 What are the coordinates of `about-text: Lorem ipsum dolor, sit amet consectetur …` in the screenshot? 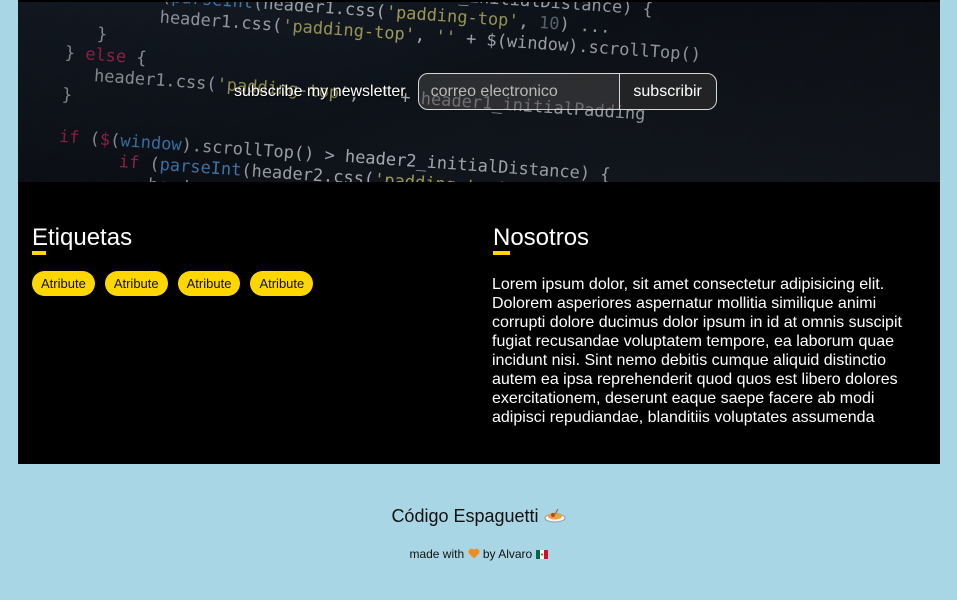 It's located at (697, 351).